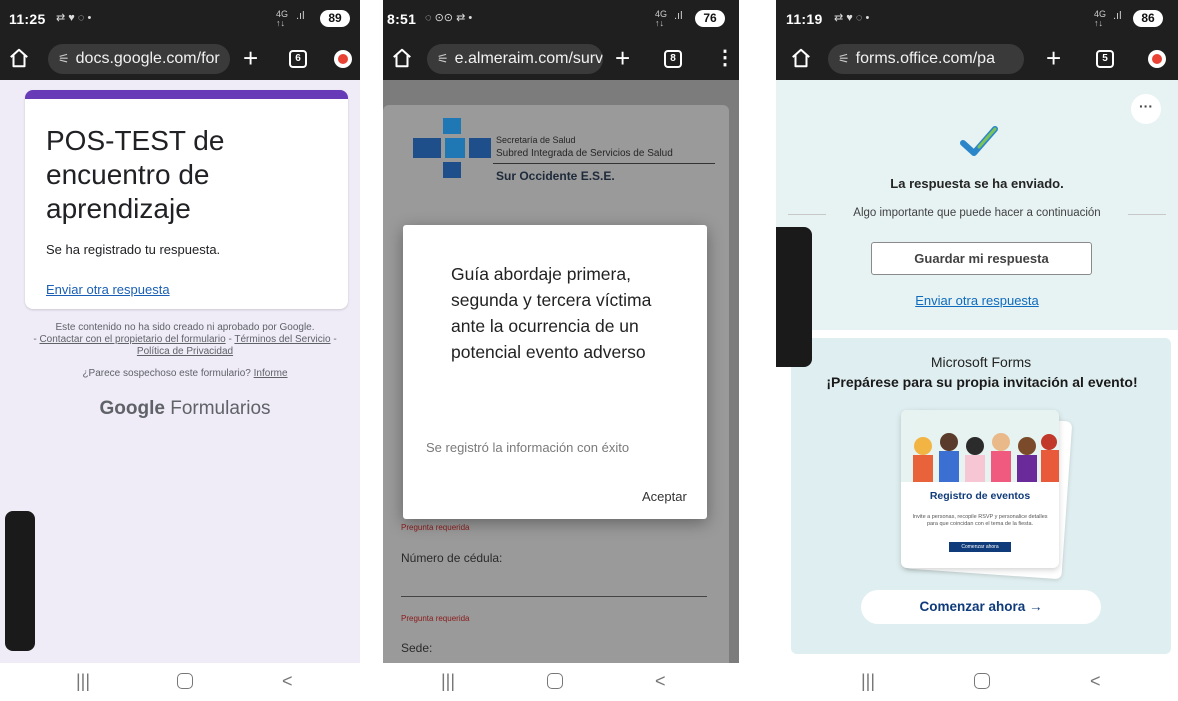  What do you see at coordinates (452, 148) in the screenshot?
I see `subred-logo` at bounding box center [452, 148].